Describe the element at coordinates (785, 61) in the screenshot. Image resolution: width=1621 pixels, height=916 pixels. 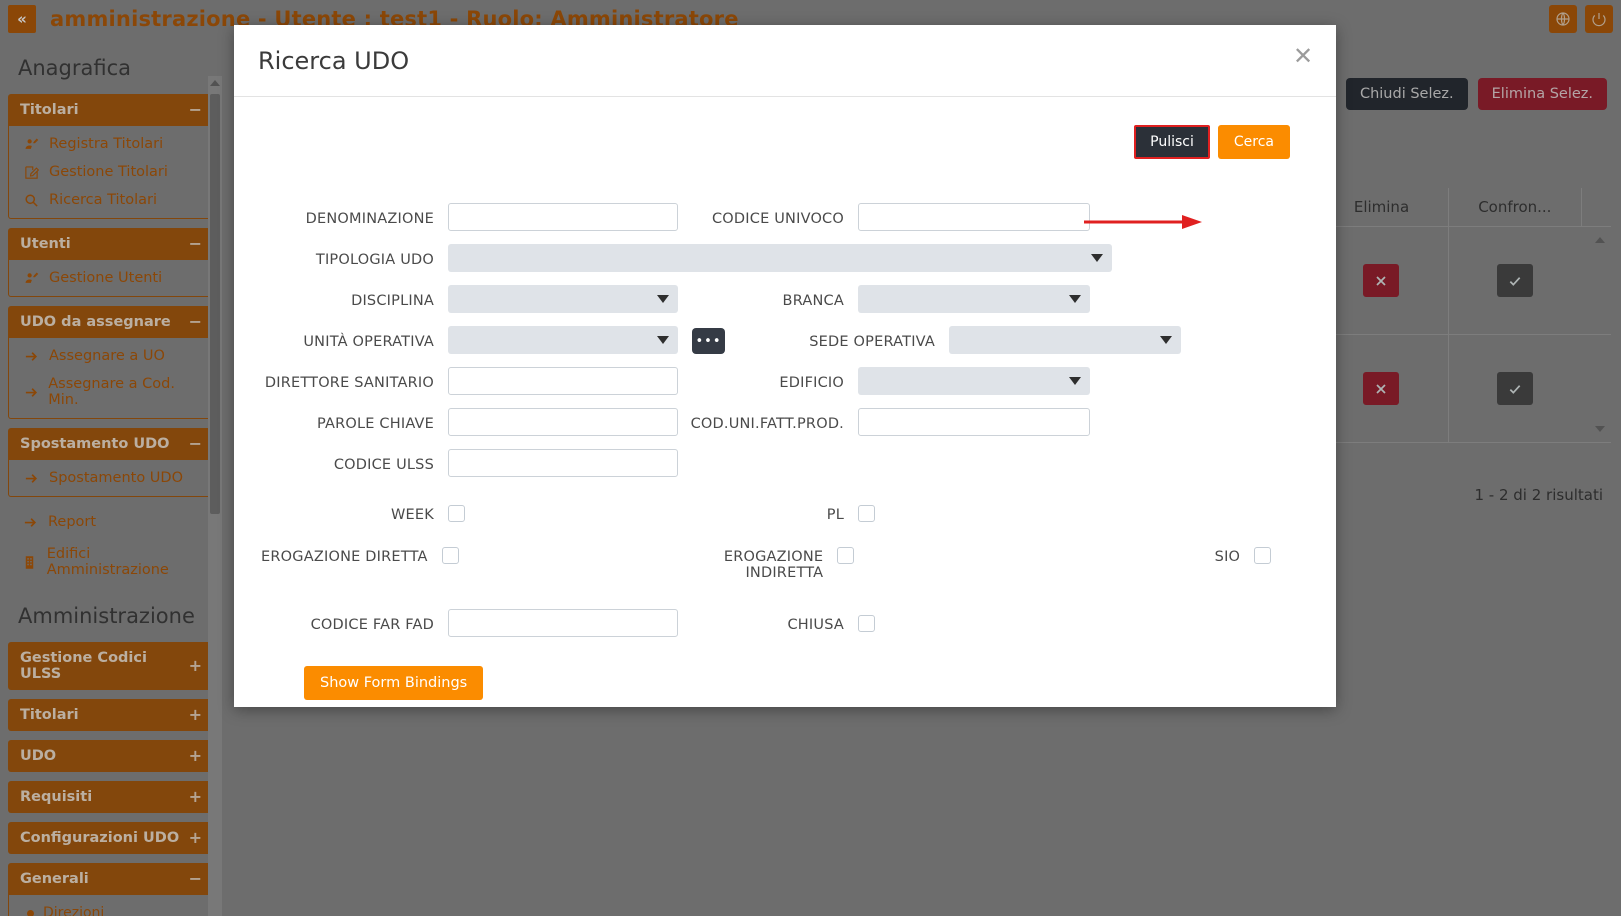
I see `modal-header: Ricerca UDO ✕` at that location.